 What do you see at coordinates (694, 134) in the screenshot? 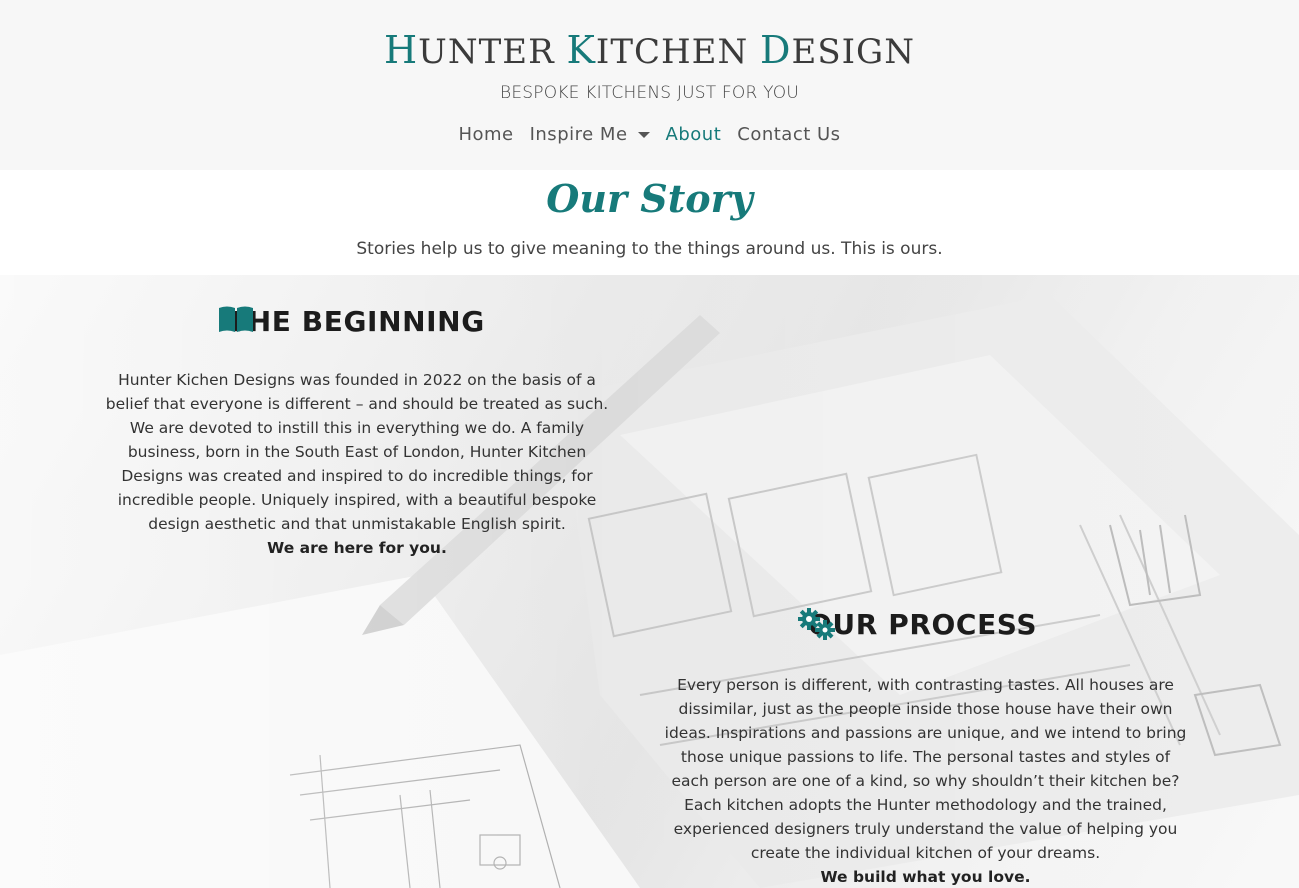
I see `nav-about: About` at bounding box center [694, 134].